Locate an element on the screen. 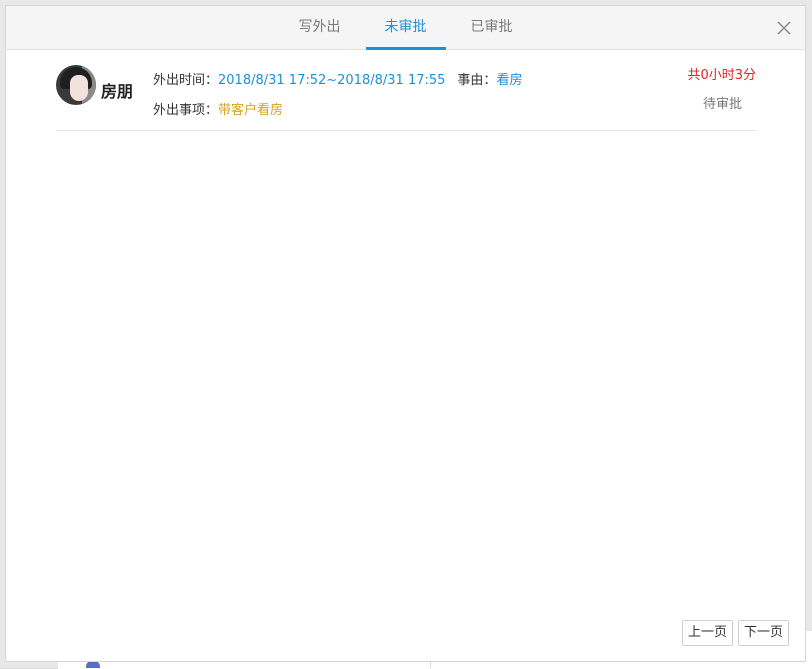 Image resolution: width=812 pixels, height=669 pixels. outing-matter-line: 外出事项：带客户看房 is located at coordinates (218, 108).